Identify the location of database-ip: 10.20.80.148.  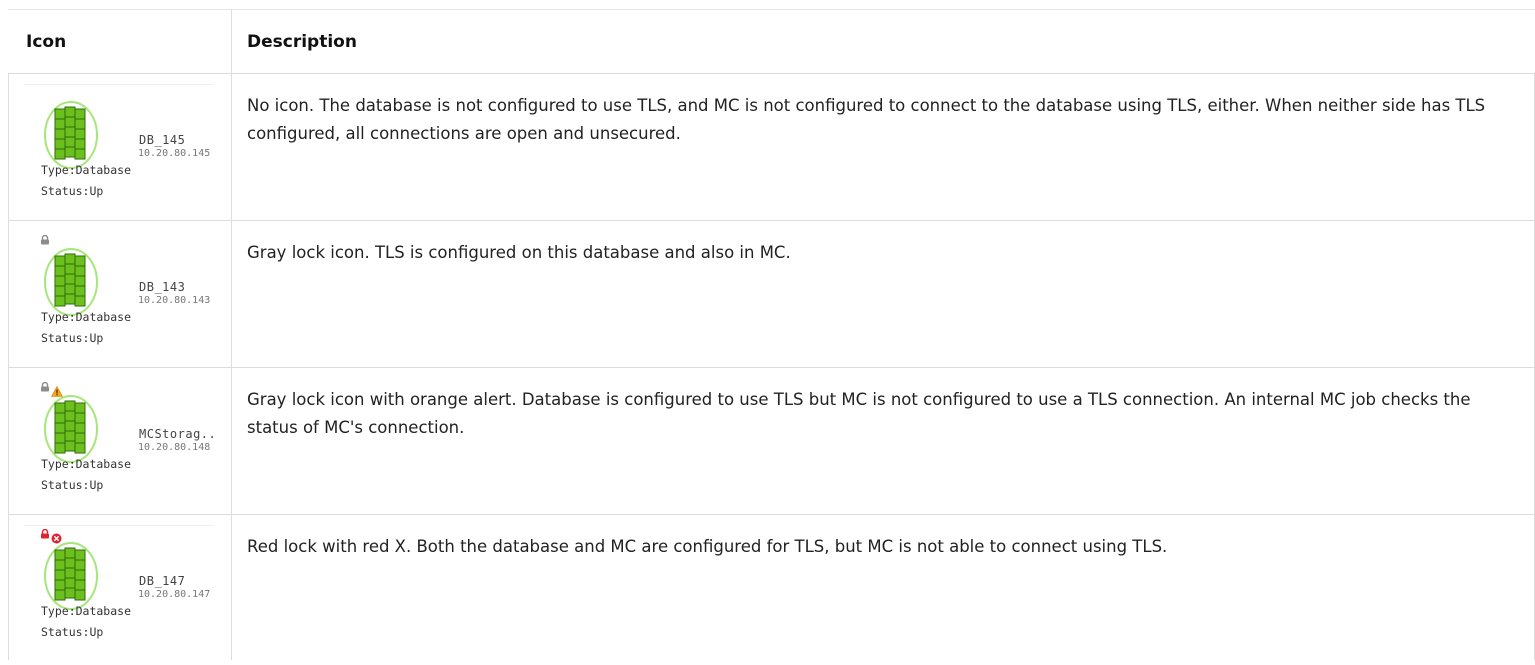
(174, 447).